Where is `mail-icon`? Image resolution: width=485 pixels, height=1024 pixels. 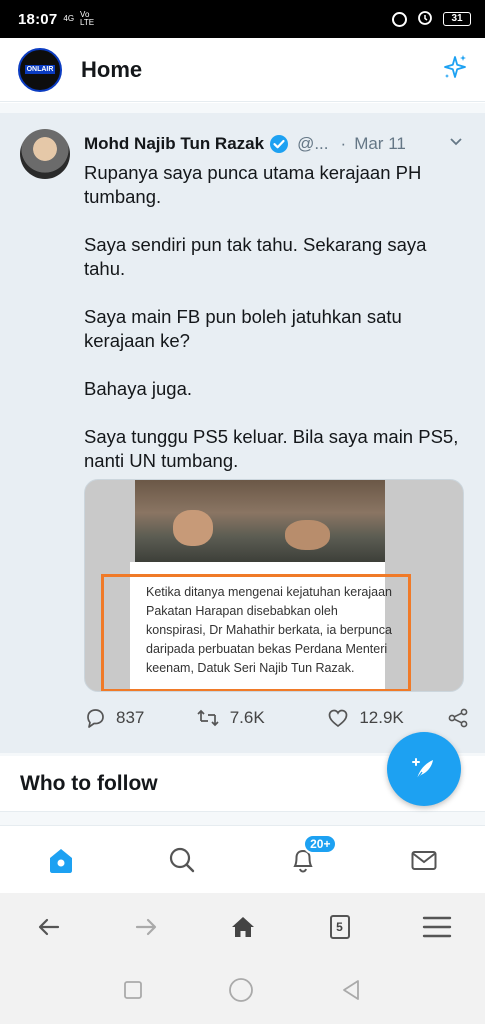
mail-icon is located at coordinates (424, 860).